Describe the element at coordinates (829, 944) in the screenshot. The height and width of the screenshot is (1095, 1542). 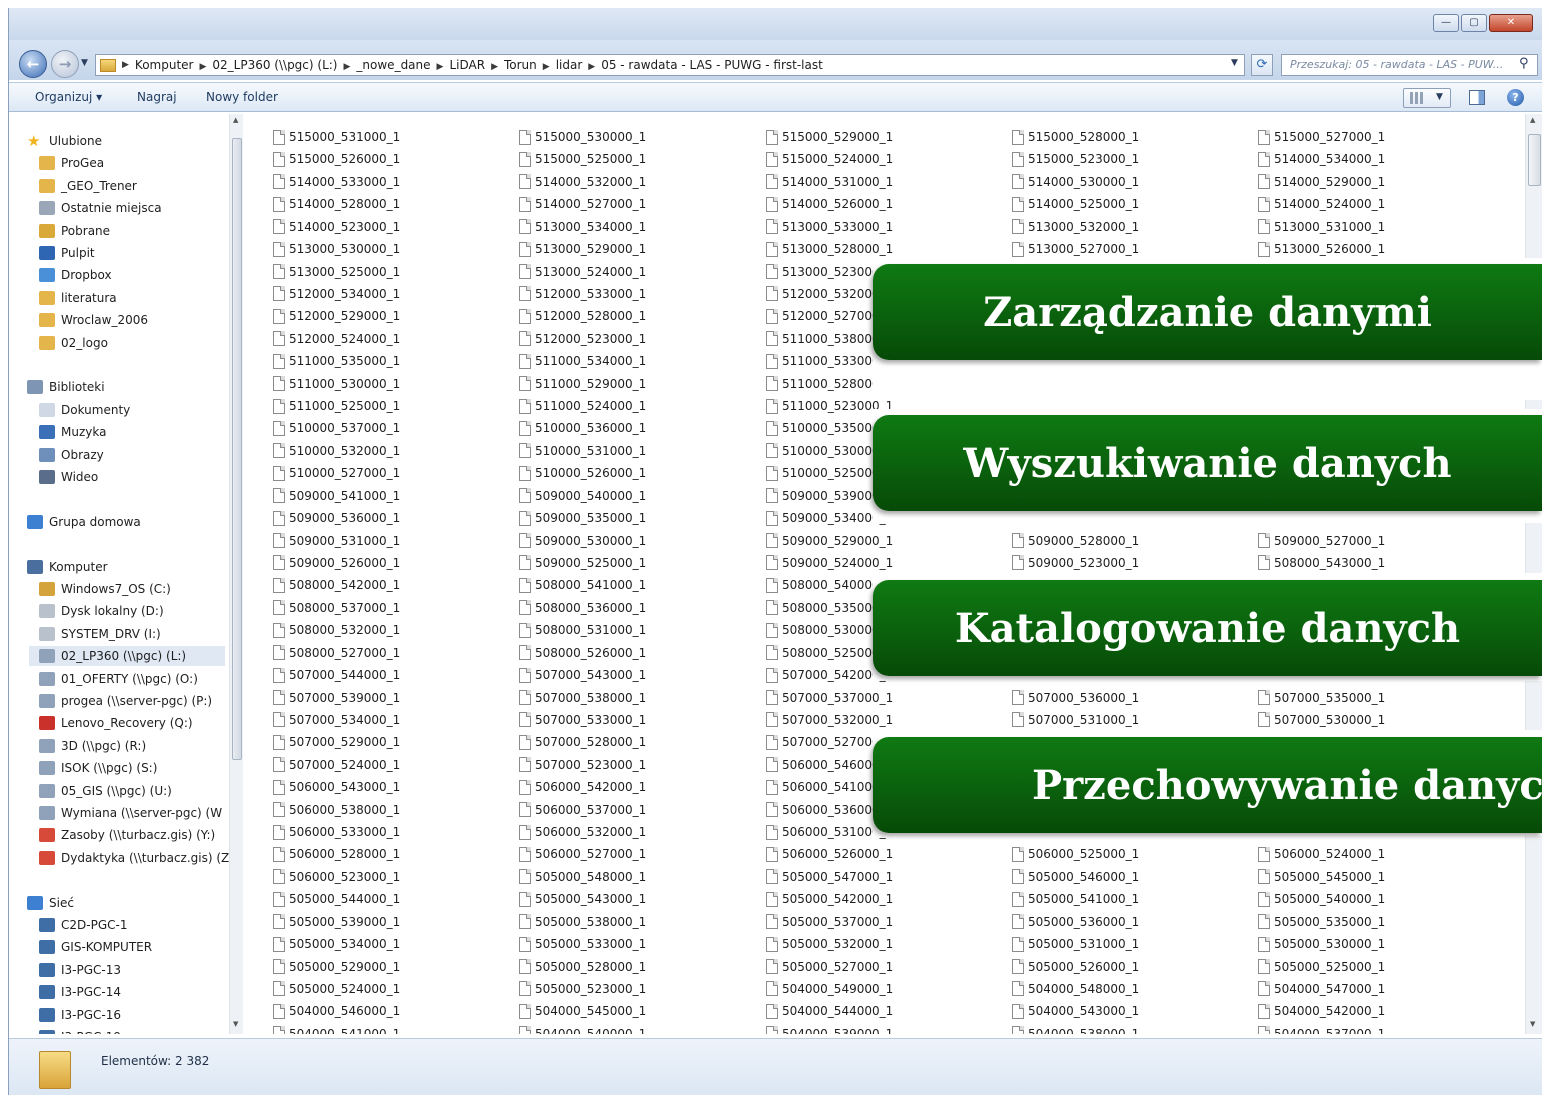
I see `file-item: 505000_532000_1` at that location.